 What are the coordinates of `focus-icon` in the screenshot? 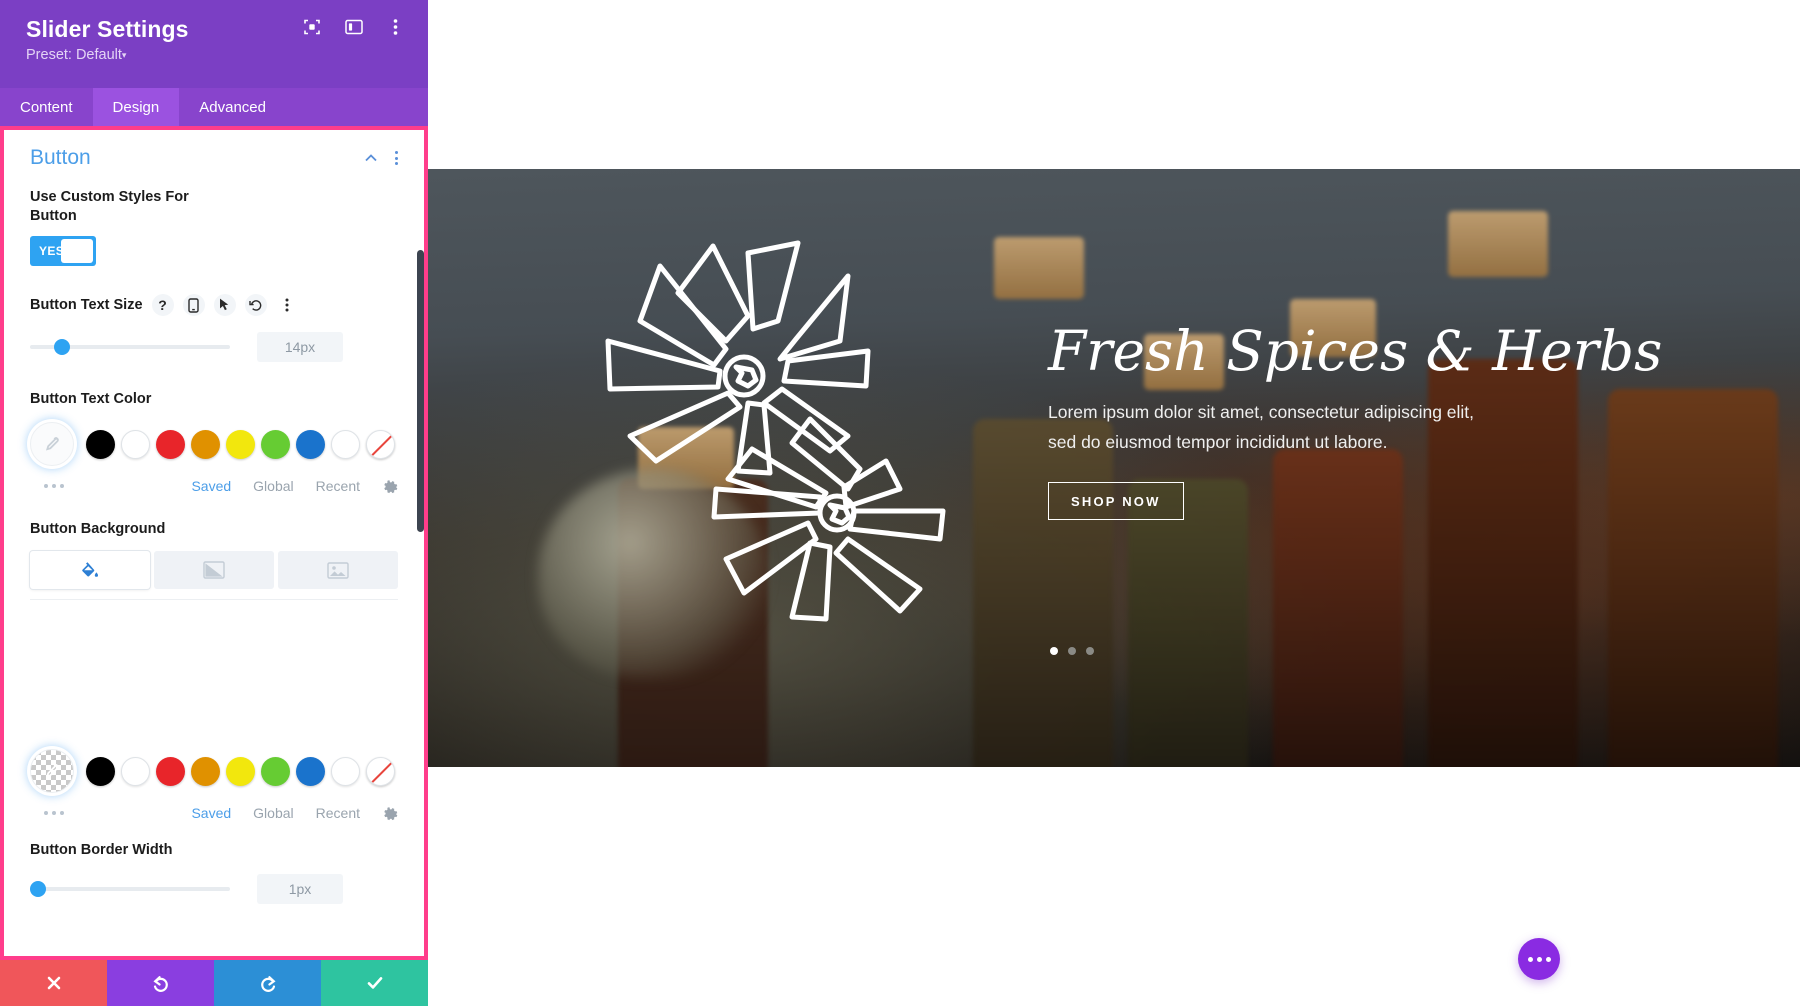 It's located at (311, 26).